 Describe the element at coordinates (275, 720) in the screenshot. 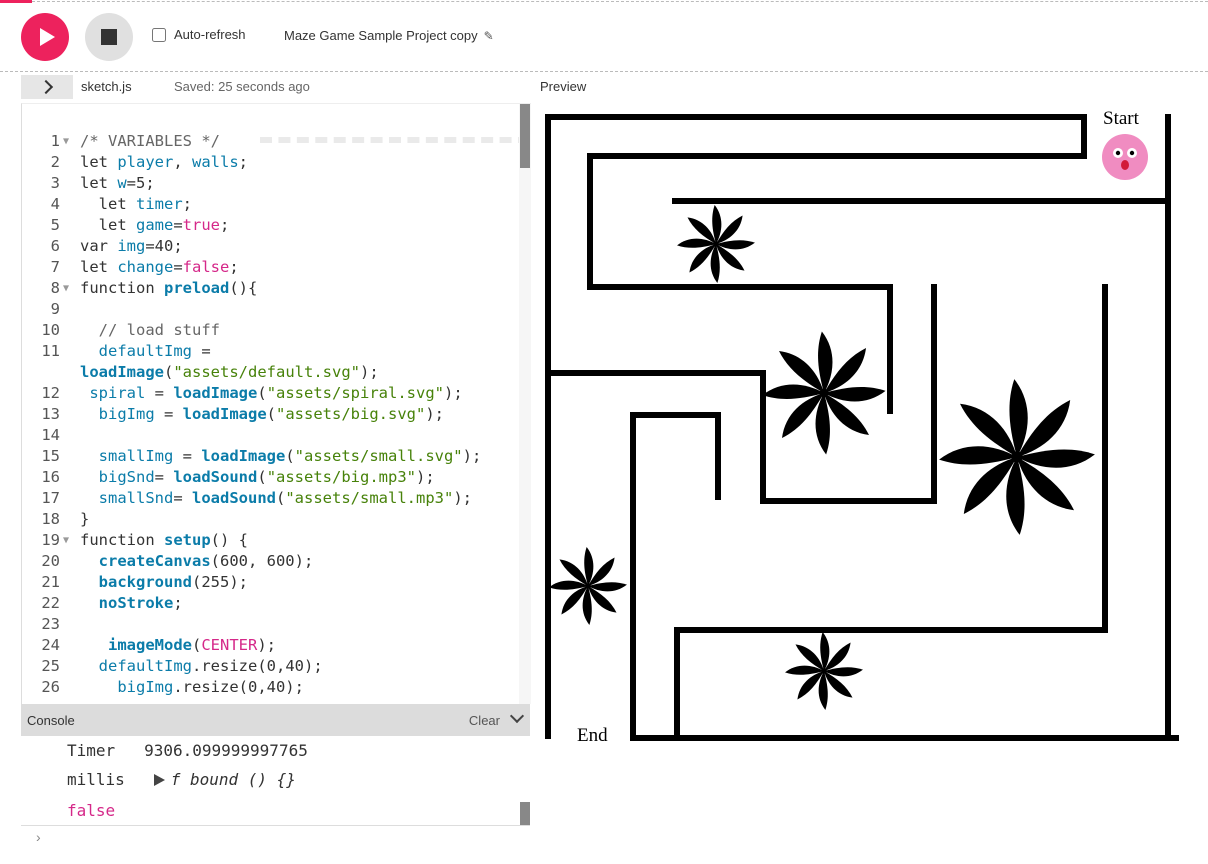

I see `console-header: Console Clear` at that location.